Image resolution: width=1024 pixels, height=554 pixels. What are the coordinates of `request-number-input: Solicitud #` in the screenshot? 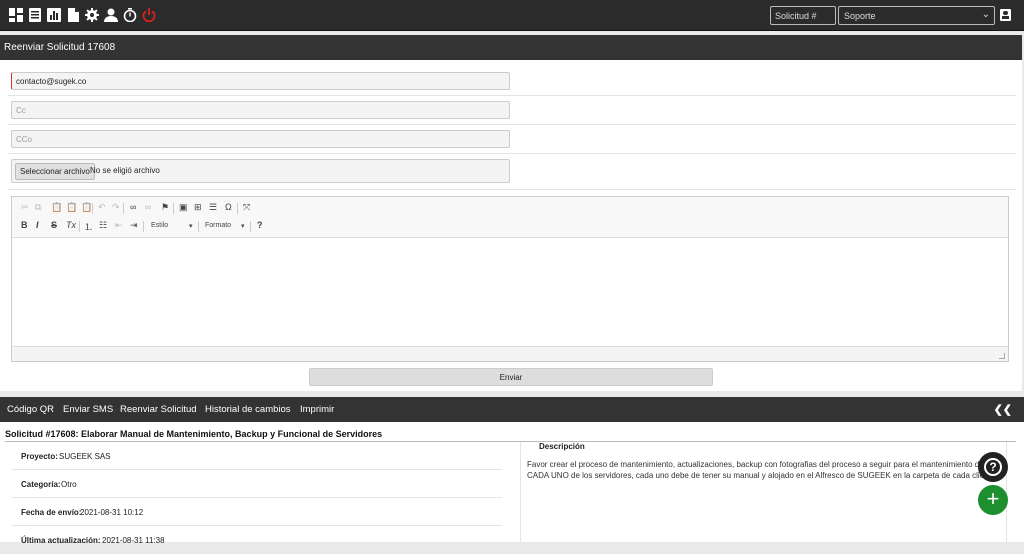 It's located at (803, 15).